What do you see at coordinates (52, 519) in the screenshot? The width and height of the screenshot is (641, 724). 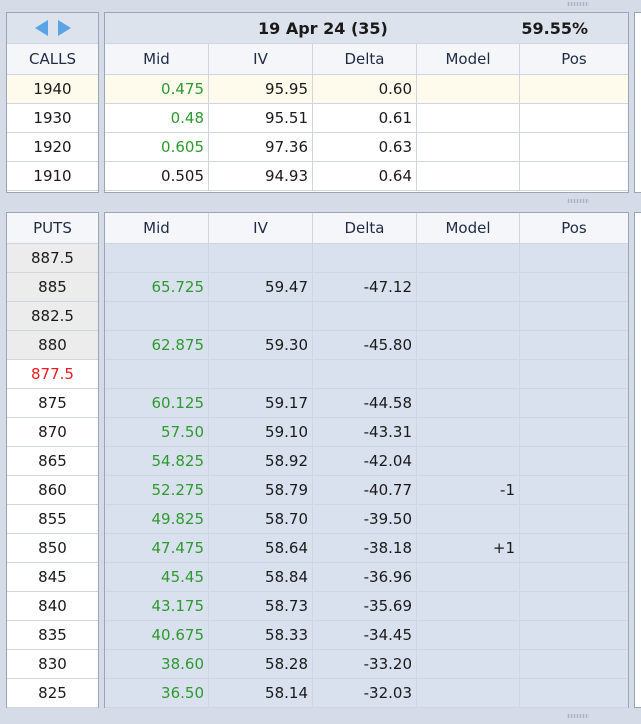 I see `puts-strike-row: 855` at bounding box center [52, 519].